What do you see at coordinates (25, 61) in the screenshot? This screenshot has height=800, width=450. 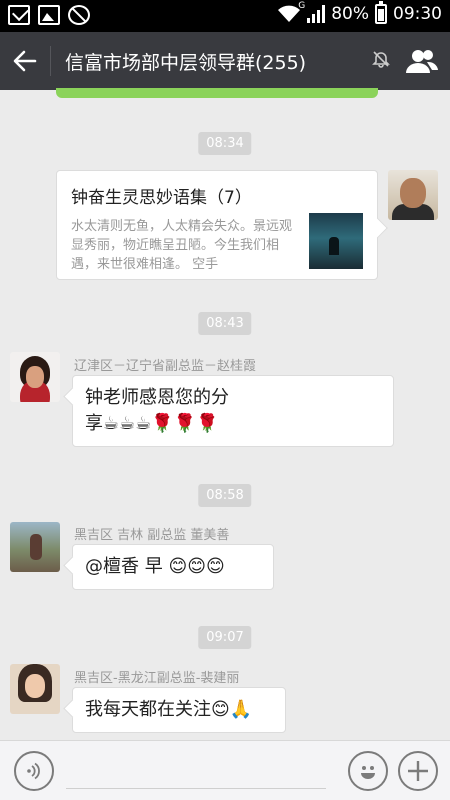 I see `back-arrow-icon` at bounding box center [25, 61].